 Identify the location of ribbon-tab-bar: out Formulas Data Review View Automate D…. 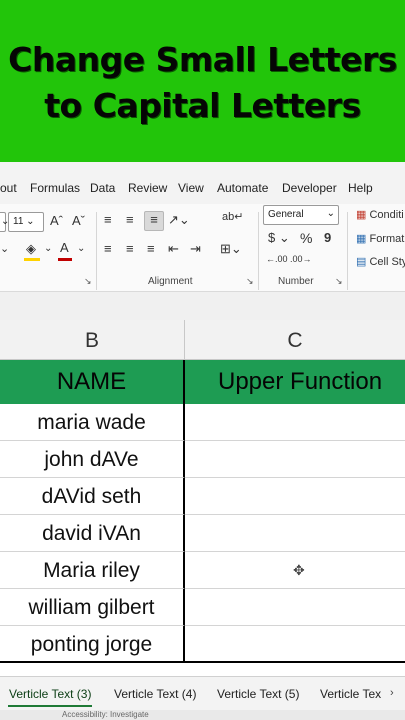
(202, 188).